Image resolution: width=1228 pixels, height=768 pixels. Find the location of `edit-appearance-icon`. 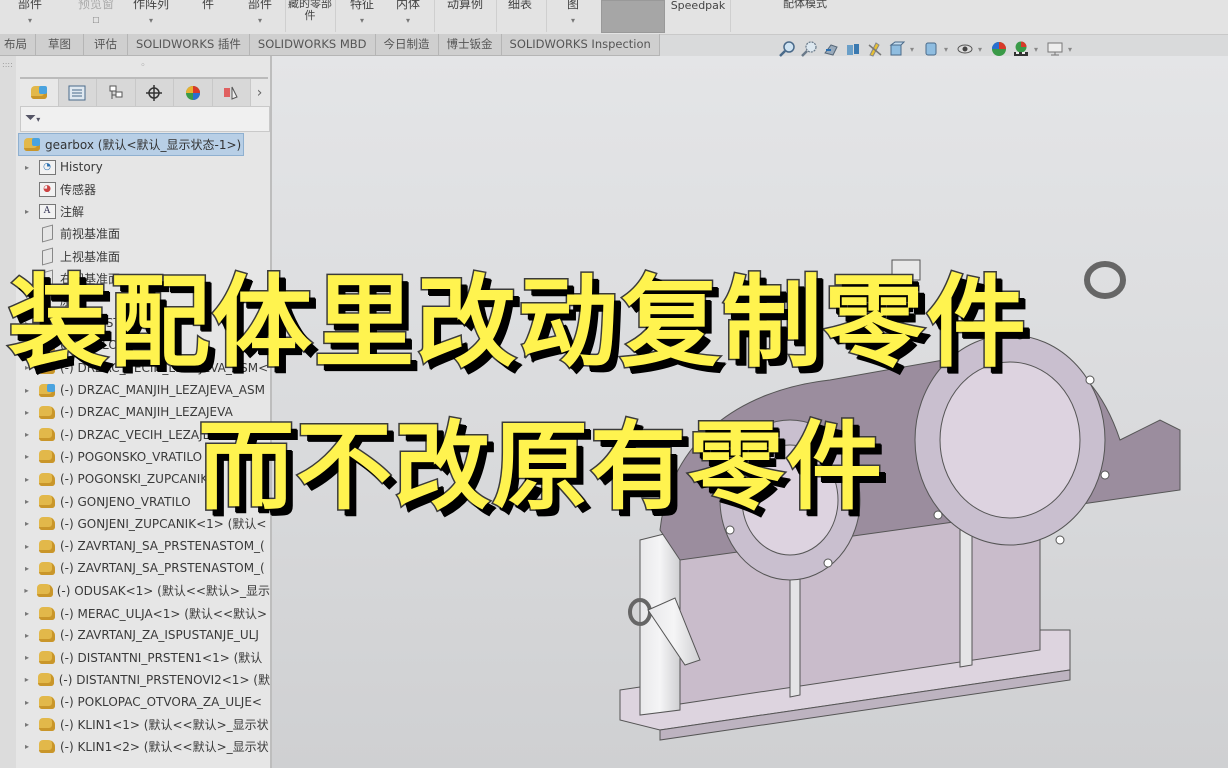

edit-appearance-icon is located at coordinates (999, 49).